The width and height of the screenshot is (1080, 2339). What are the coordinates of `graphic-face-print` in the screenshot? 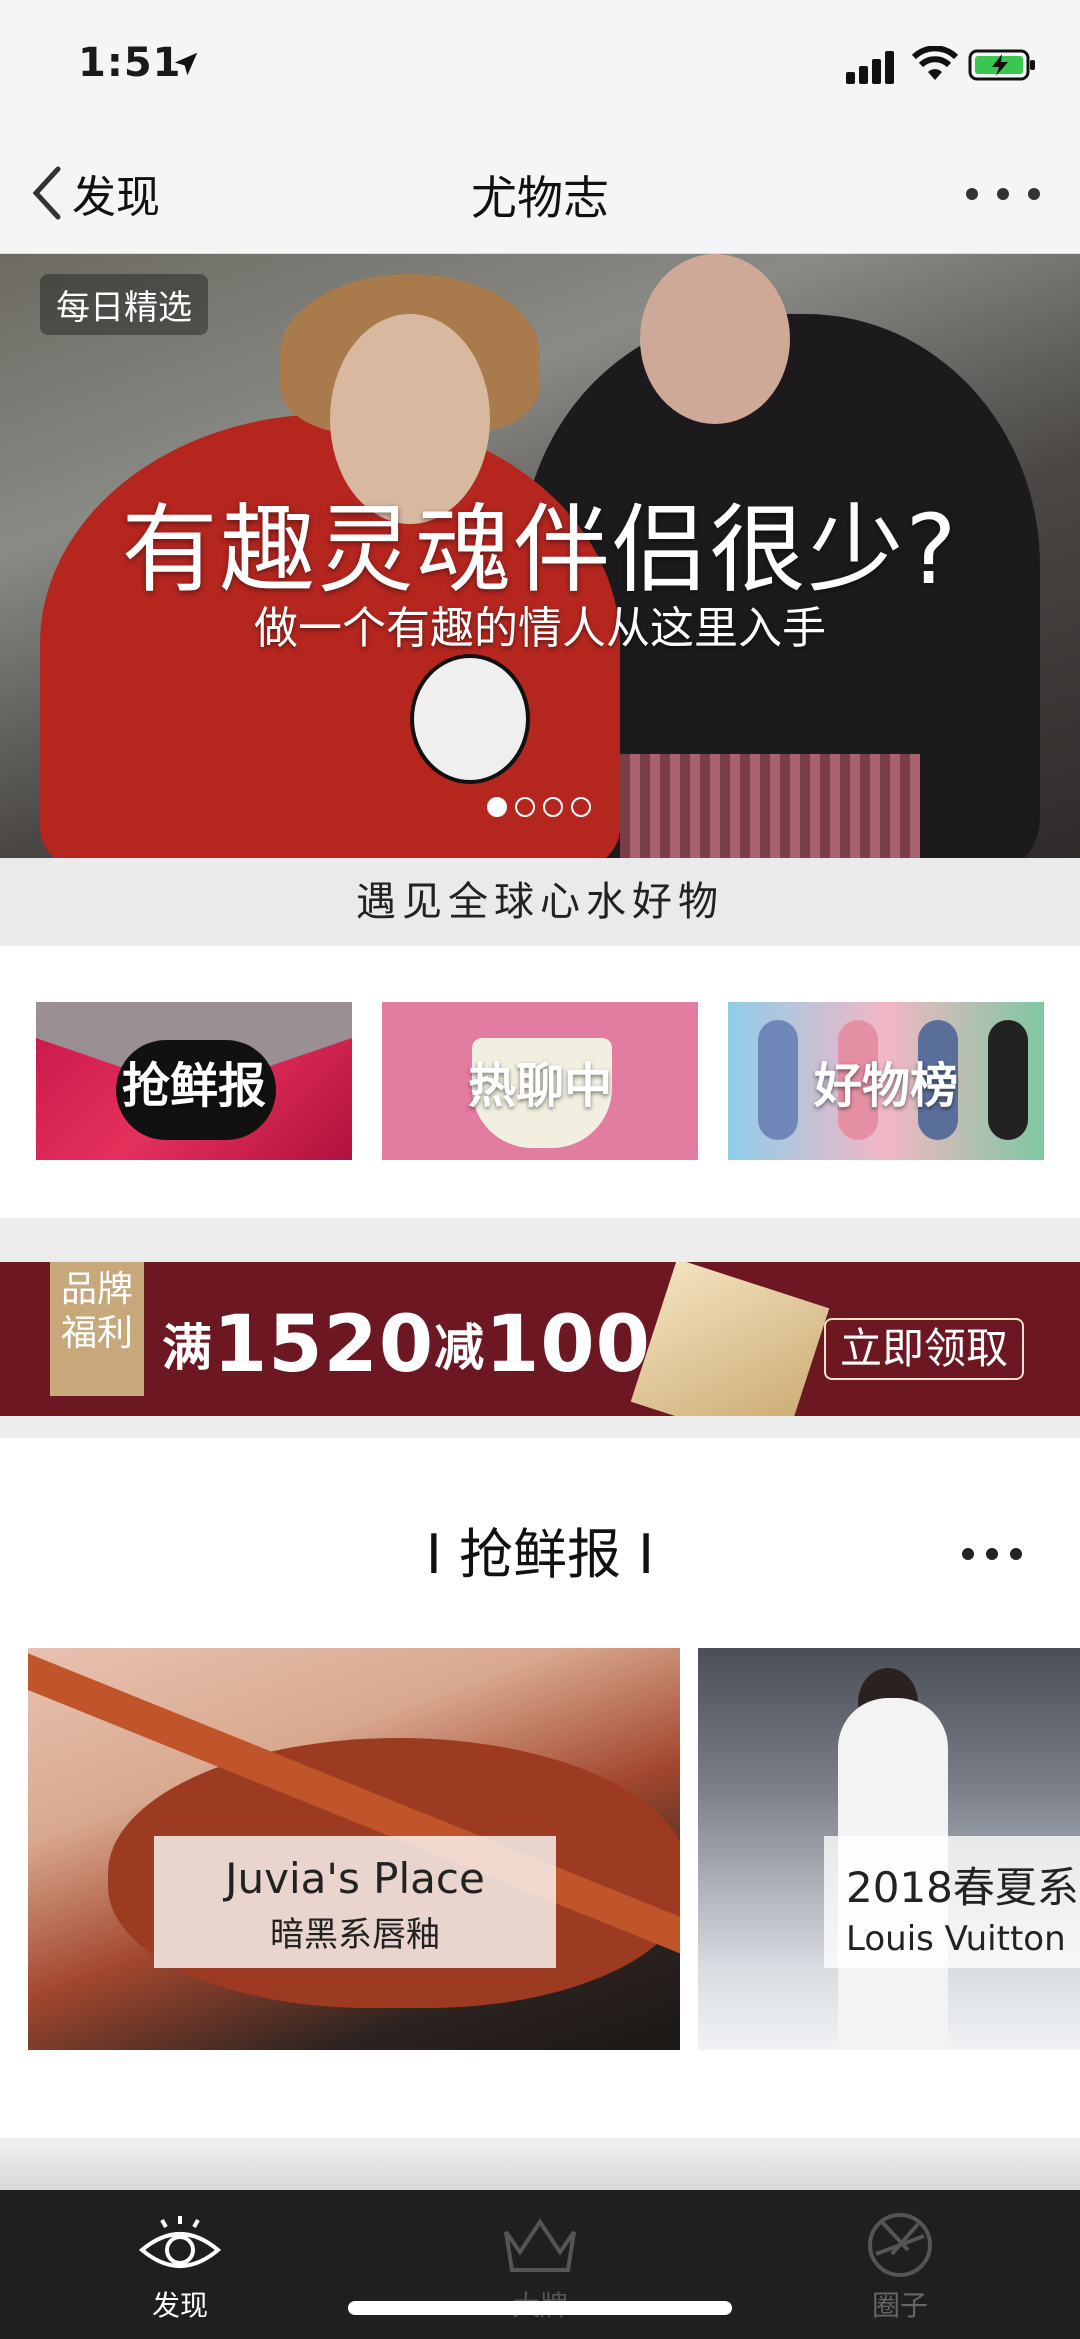 It's located at (470, 719).